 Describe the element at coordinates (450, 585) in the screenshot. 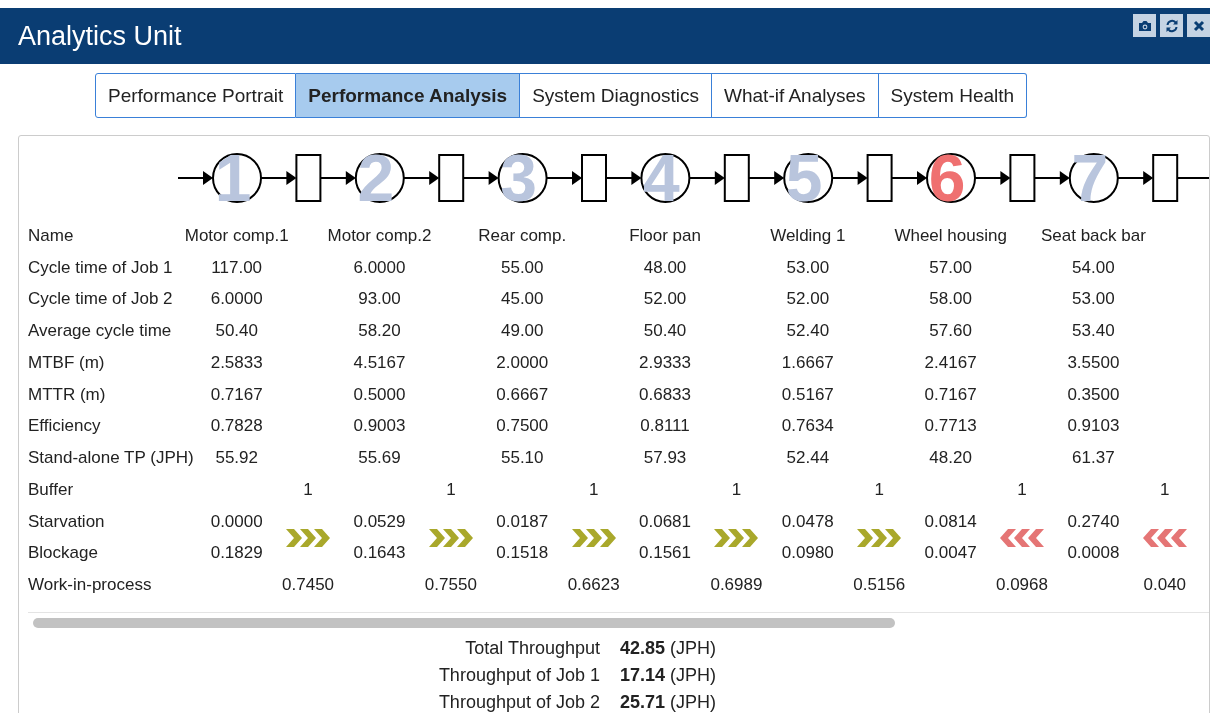

I see `table-cell: 0.7550` at that location.